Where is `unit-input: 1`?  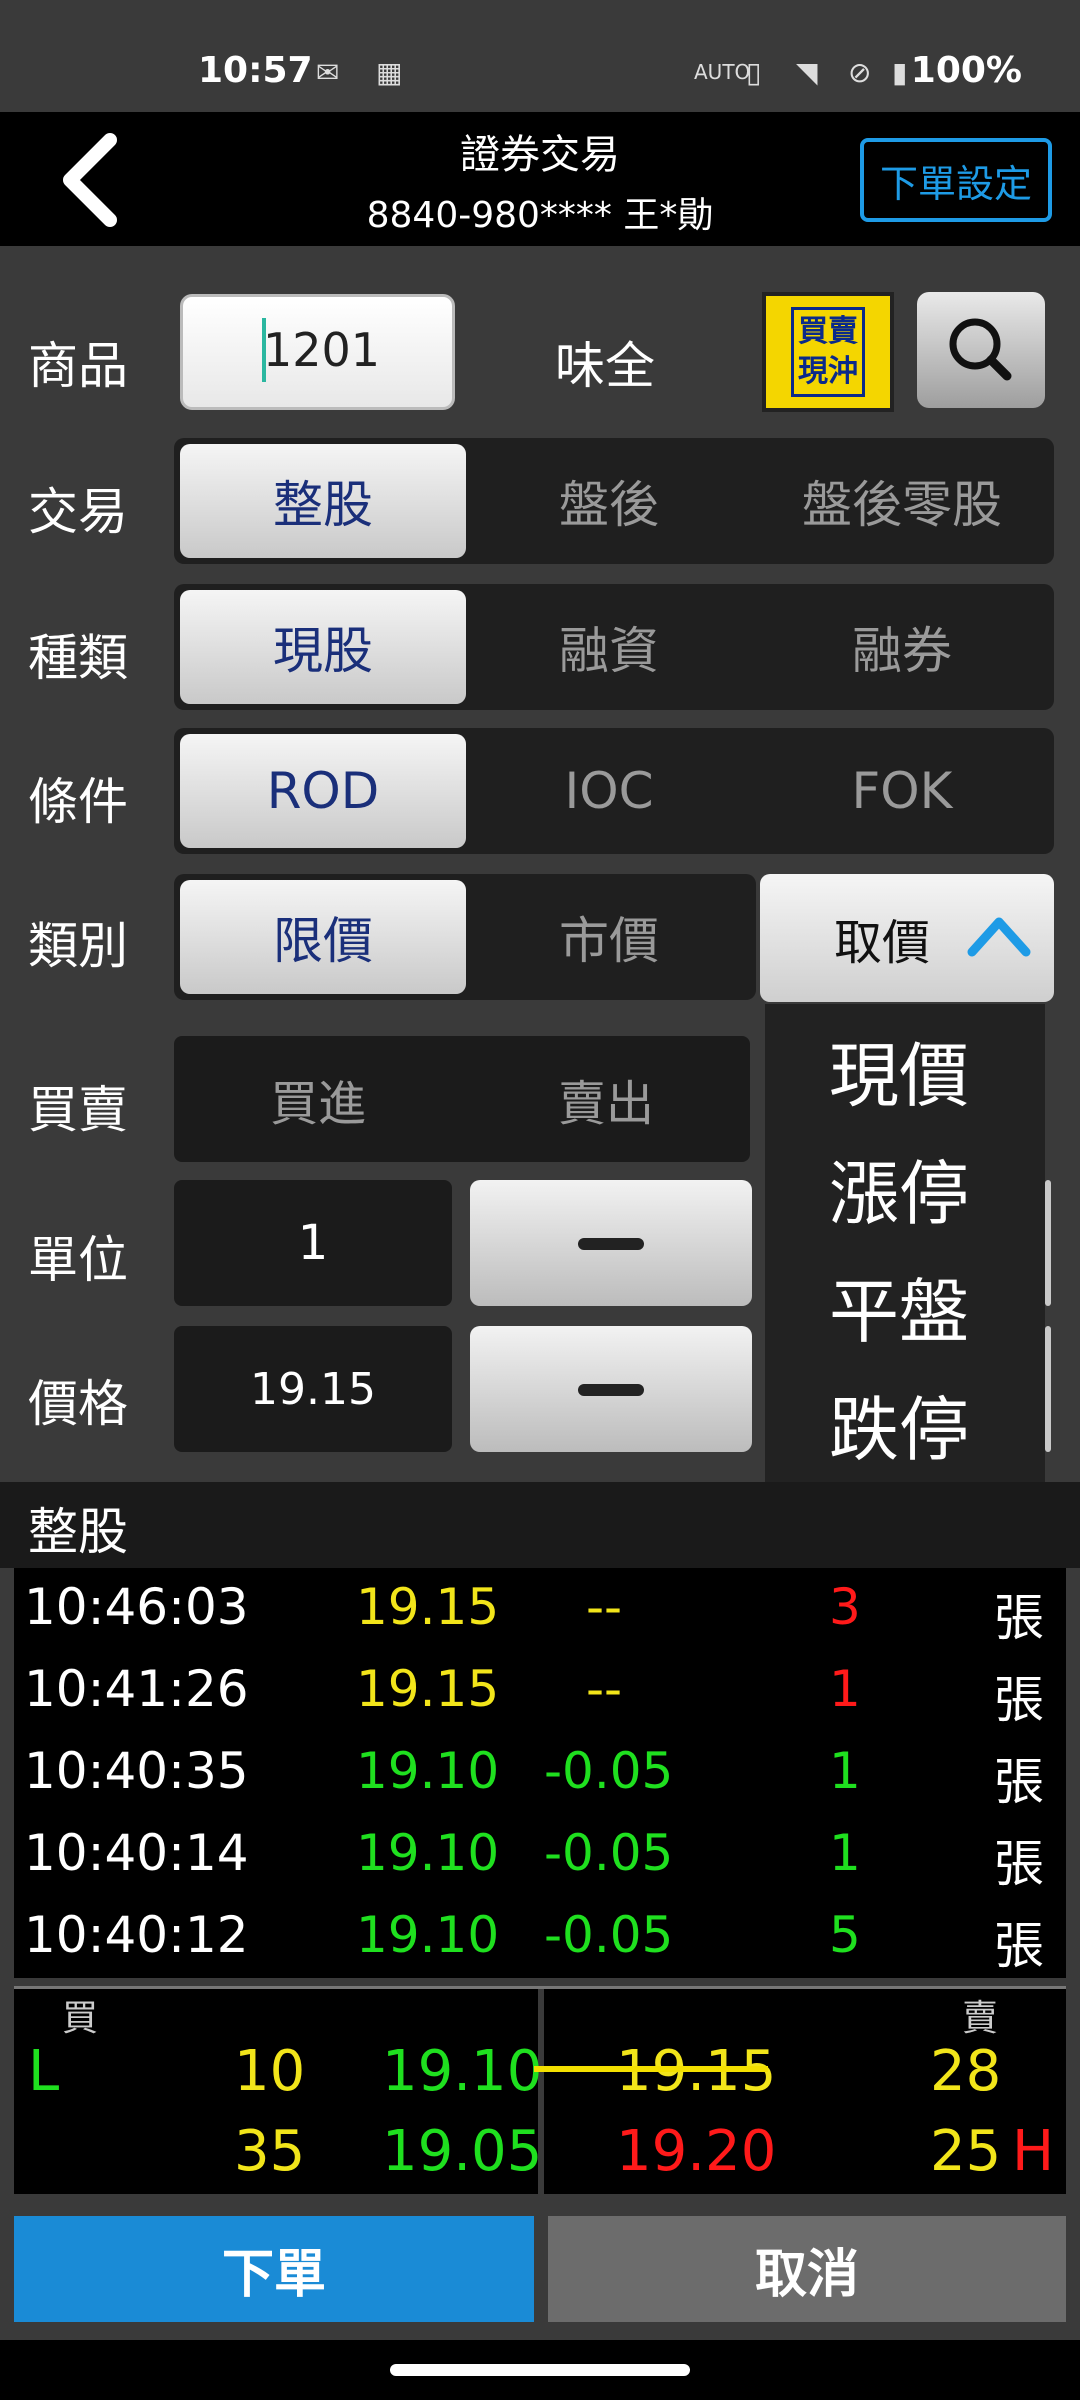
unit-input: 1 is located at coordinates (313, 1243).